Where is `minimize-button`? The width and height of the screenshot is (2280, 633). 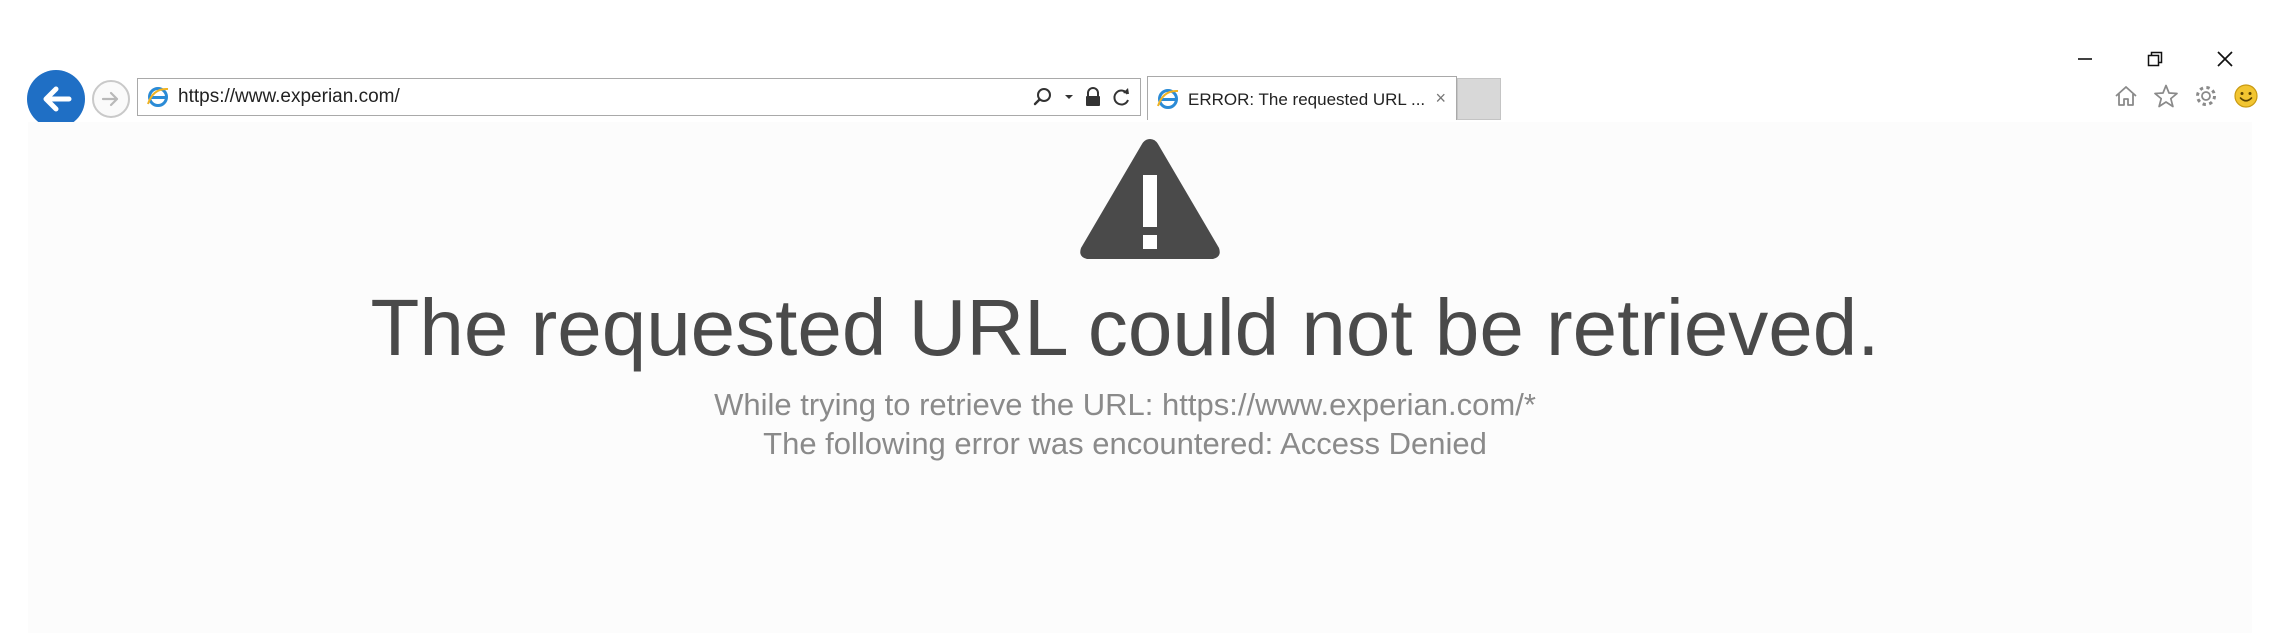 minimize-button is located at coordinates (2085, 59).